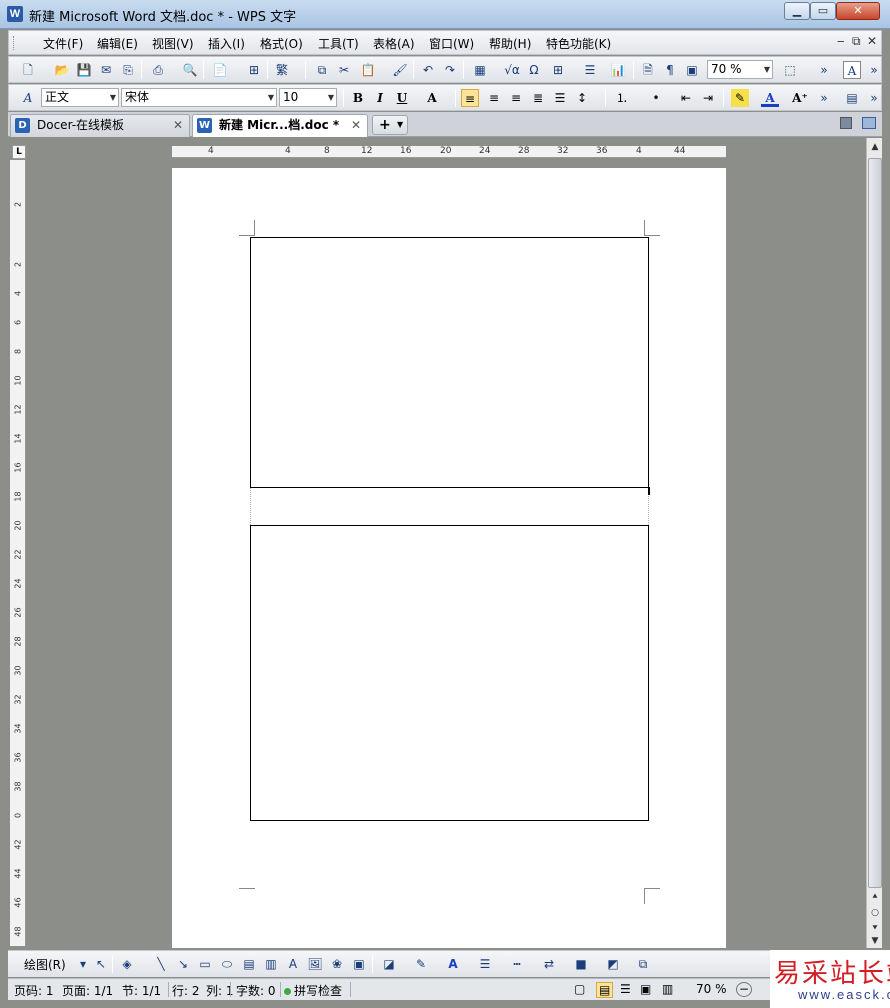 The height and width of the screenshot is (1008, 890). I want to click on document-map-icon: 🗎, so click(648, 70).